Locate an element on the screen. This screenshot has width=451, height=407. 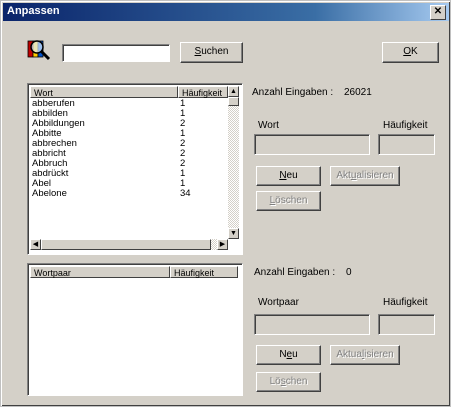
frequency-field-label: Häufigkeit is located at coordinates (405, 125).